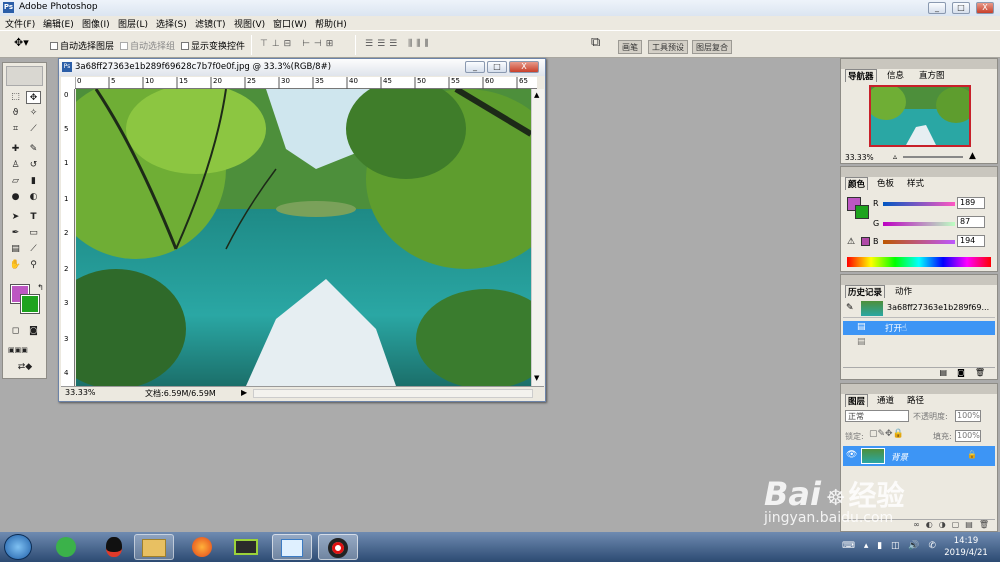  I want to click on tab-swatches: 色板, so click(885, 183).